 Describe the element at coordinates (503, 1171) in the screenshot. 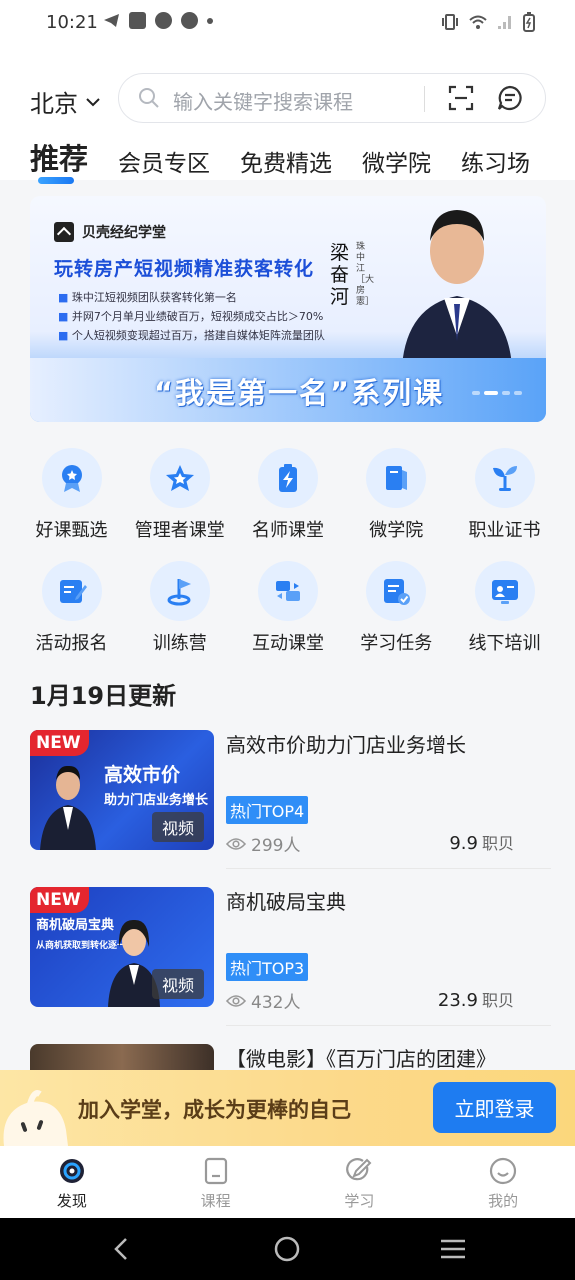

I see `profile-icon` at that location.